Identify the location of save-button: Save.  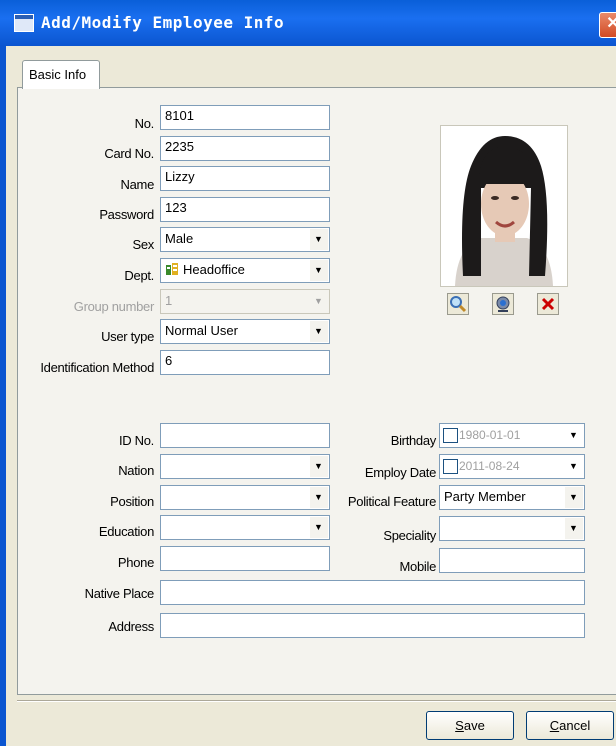
(470, 725).